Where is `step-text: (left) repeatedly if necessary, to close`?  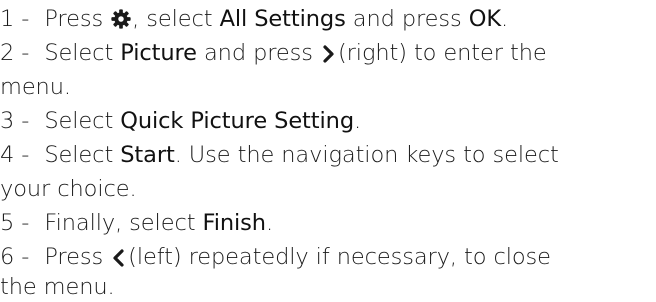
step-text: (left) repeatedly if necessary, to close is located at coordinates (339, 257).